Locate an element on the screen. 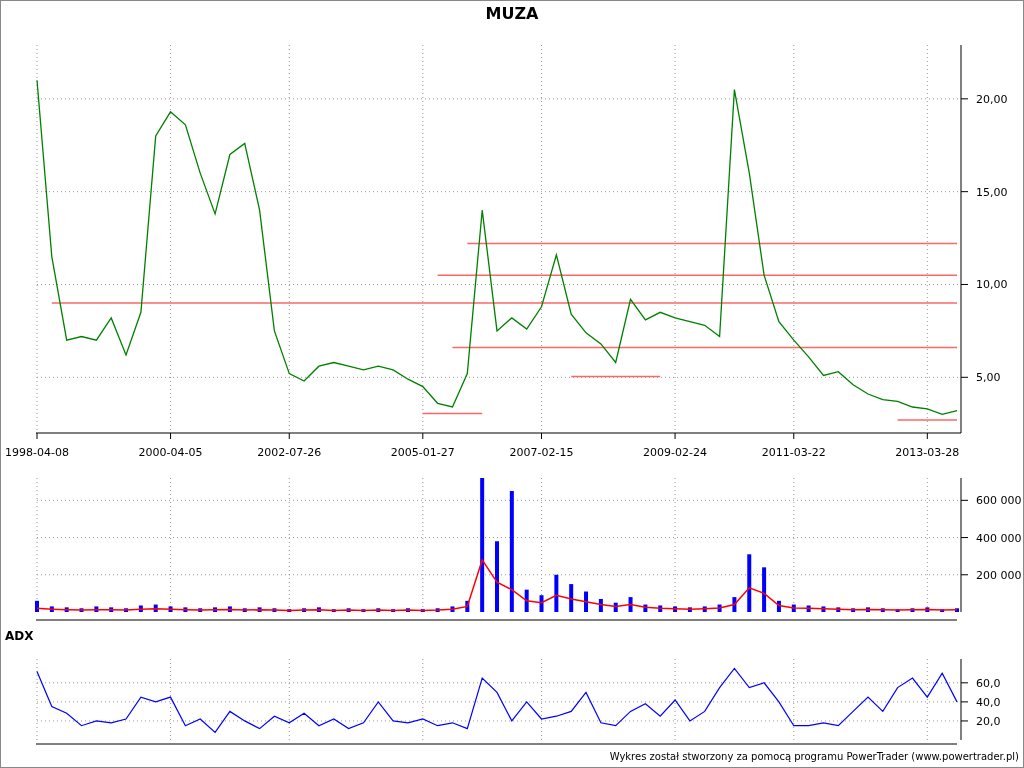 The image size is (1024, 768). axis-tick-label: 5,00 is located at coordinates (988, 378).